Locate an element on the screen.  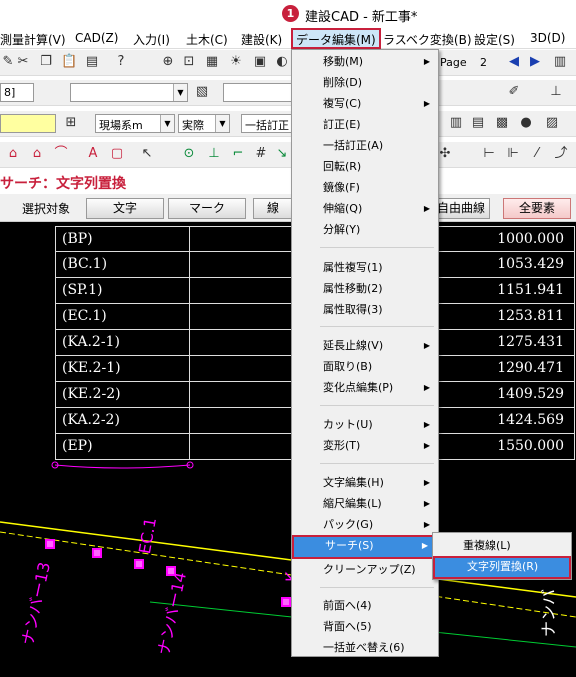
copy-icon: ❐ is located at coordinates (46, 62).